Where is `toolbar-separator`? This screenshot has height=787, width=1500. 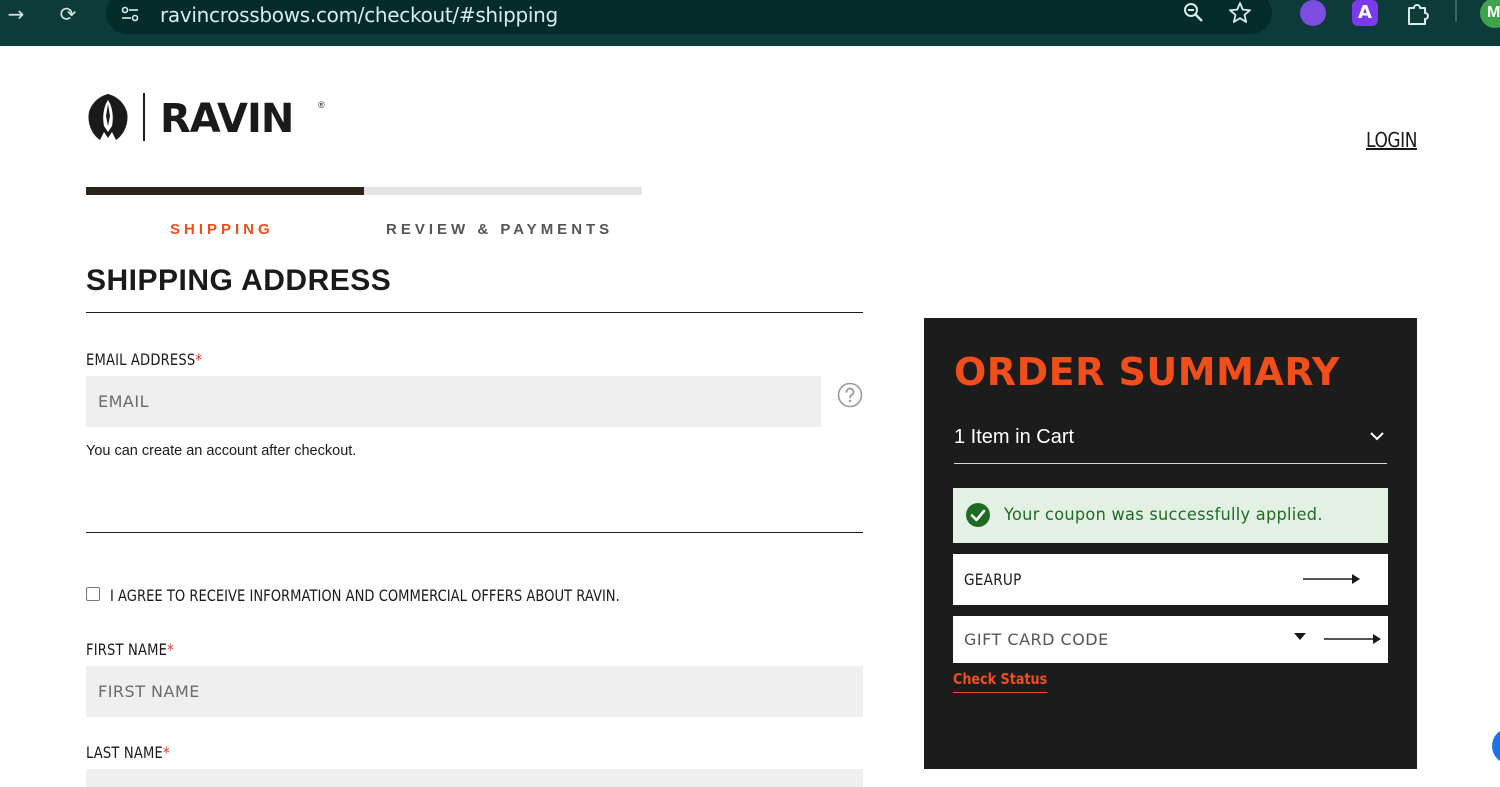
toolbar-separator is located at coordinates (1456, 11).